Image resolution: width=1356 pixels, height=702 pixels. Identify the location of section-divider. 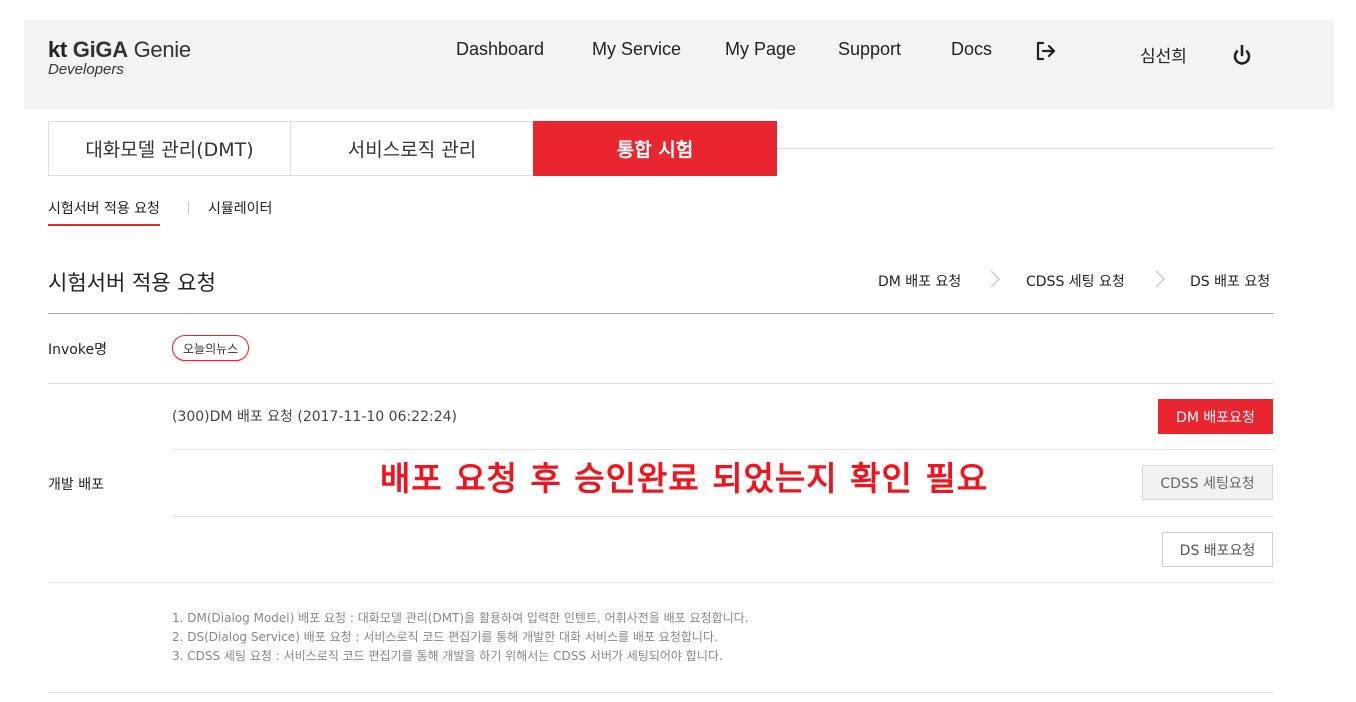
(661, 313).